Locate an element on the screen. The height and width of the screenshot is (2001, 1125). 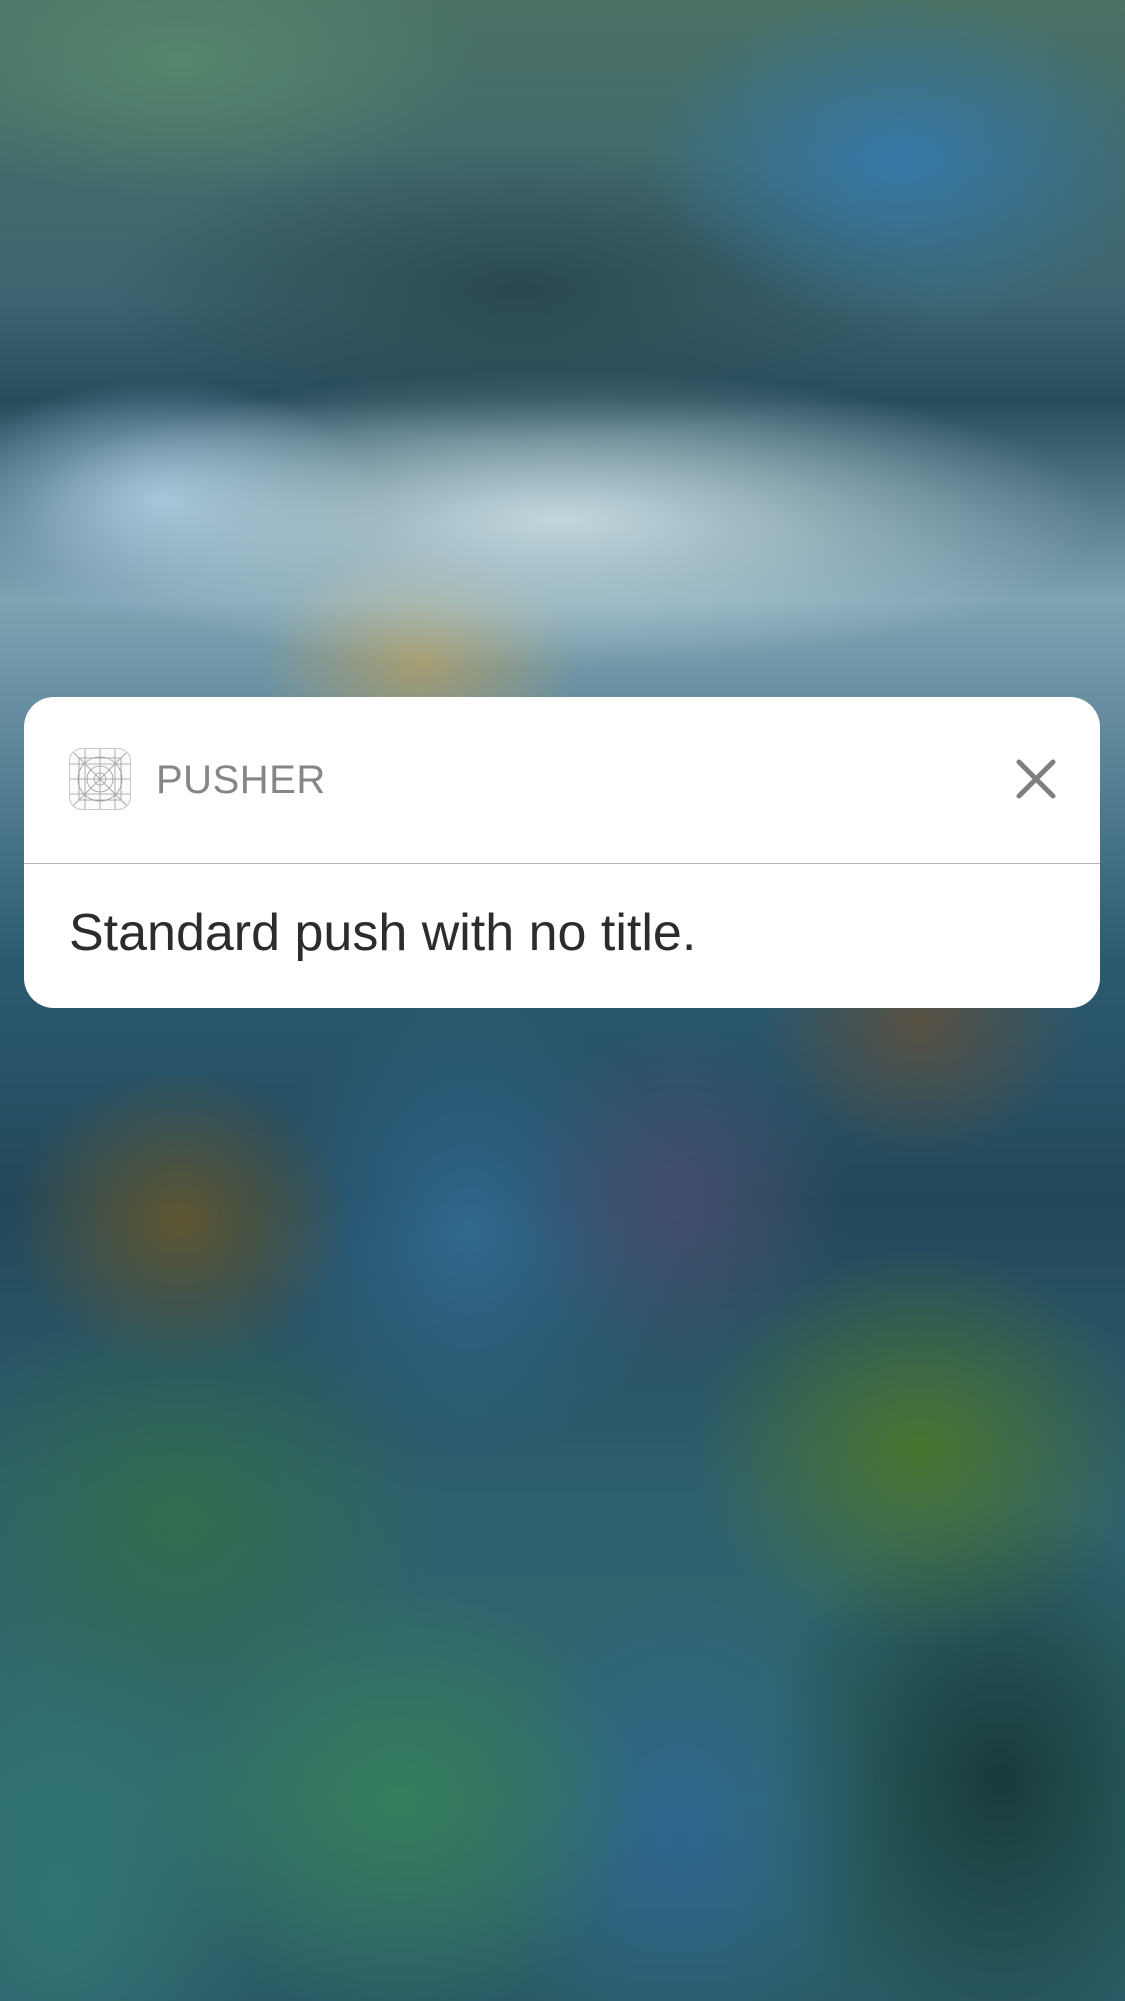
notification-header: PUSHER is located at coordinates (562, 780).